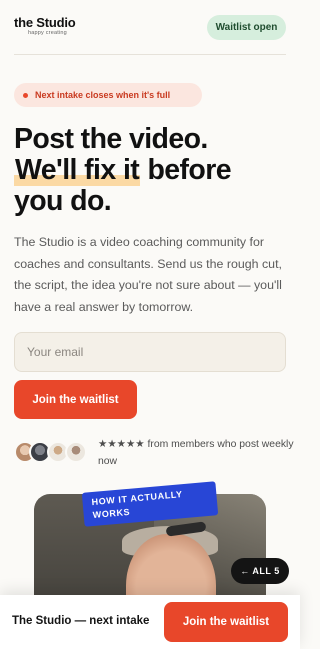 The image size is (320, 649). What do you see at coordinates (47, 33) in the screenshot?
I see `logo-tagline: happy creating` at bounding box center [47, 33].